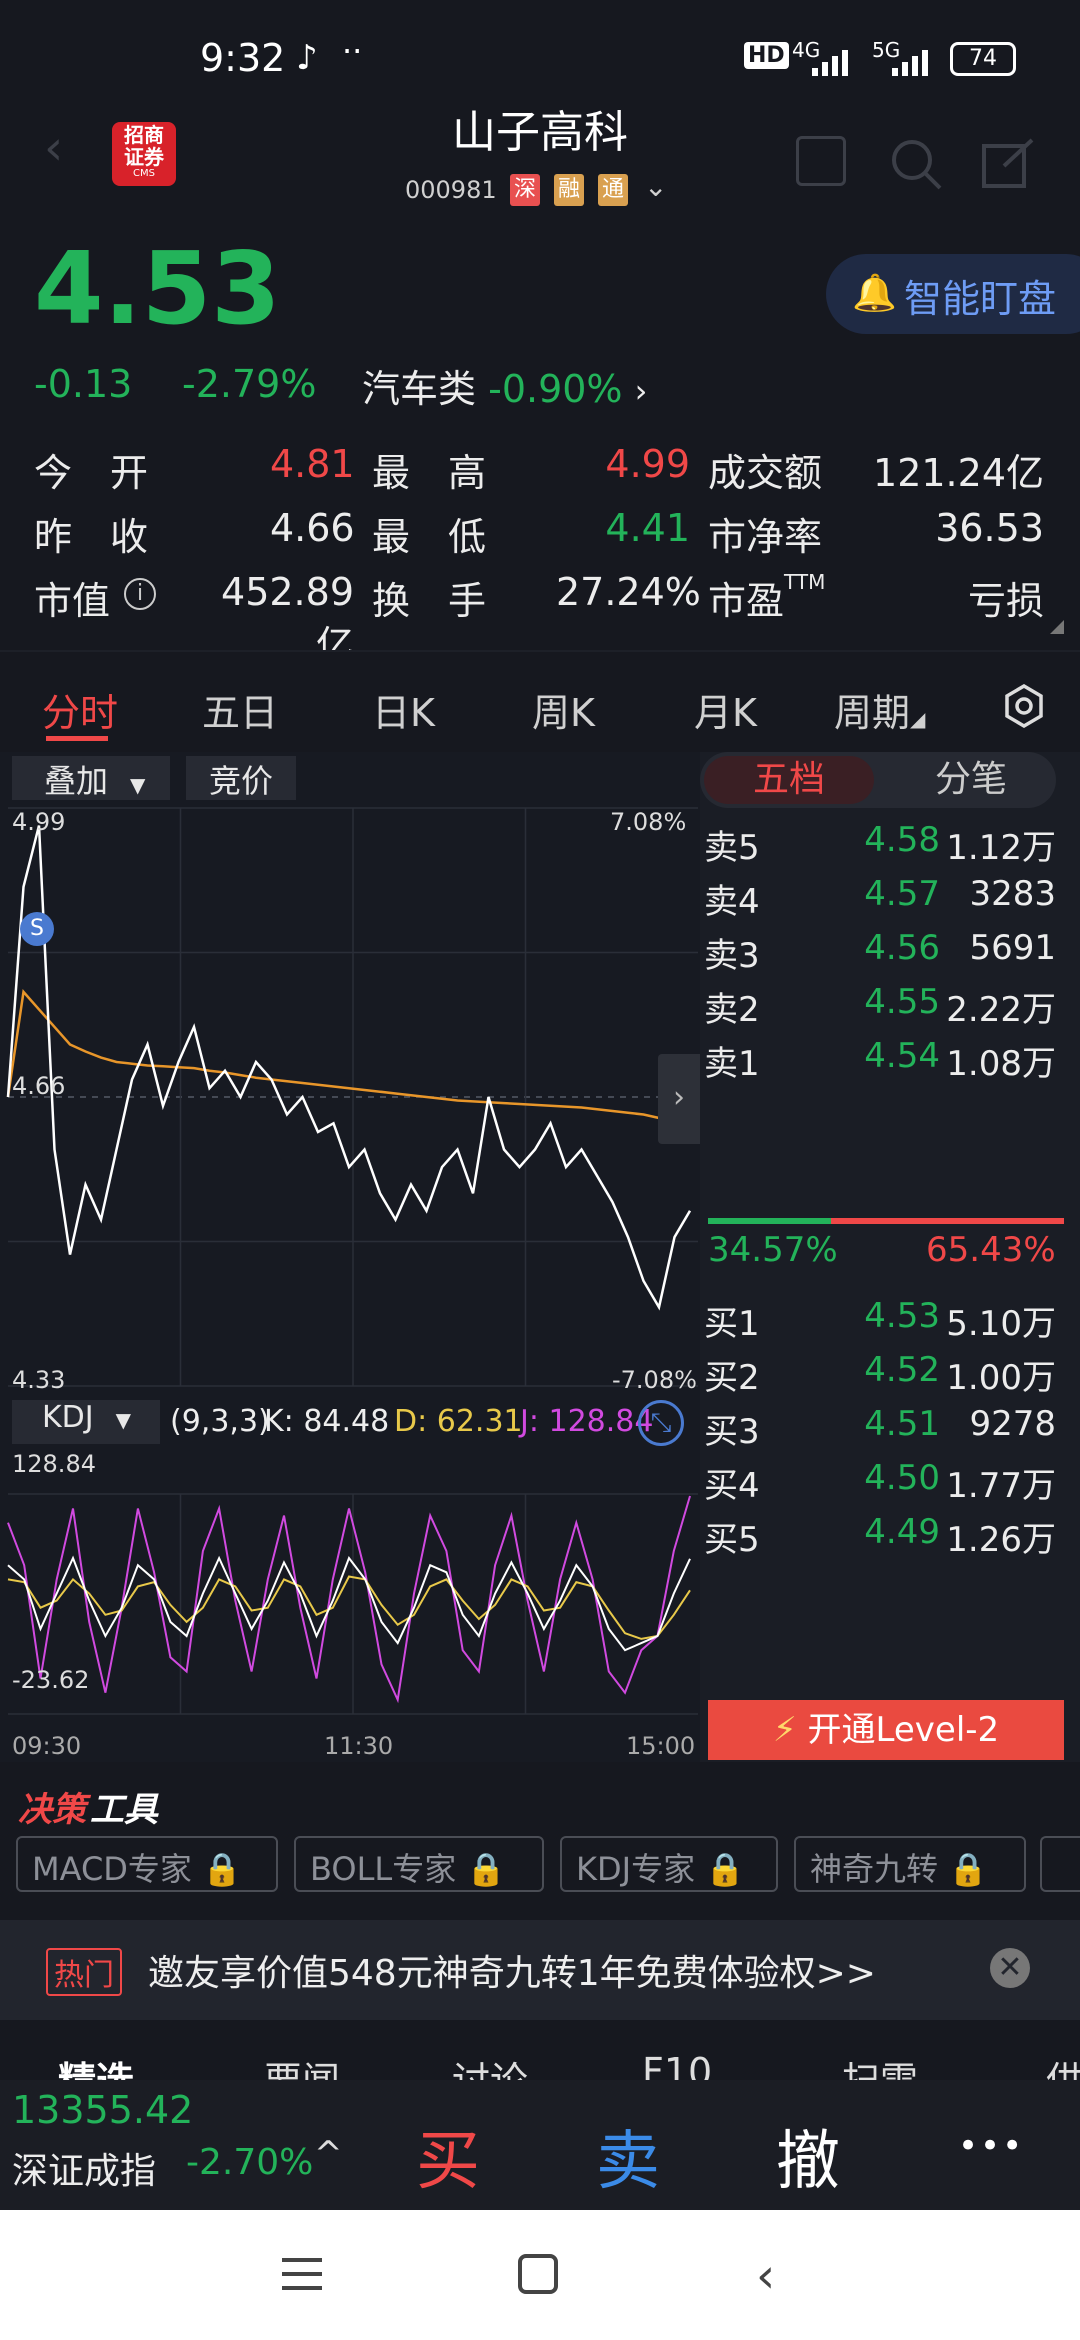 The image size is (1080, 2340). I want to click on chart-expand-arrow: ›, so click(679, 1099).